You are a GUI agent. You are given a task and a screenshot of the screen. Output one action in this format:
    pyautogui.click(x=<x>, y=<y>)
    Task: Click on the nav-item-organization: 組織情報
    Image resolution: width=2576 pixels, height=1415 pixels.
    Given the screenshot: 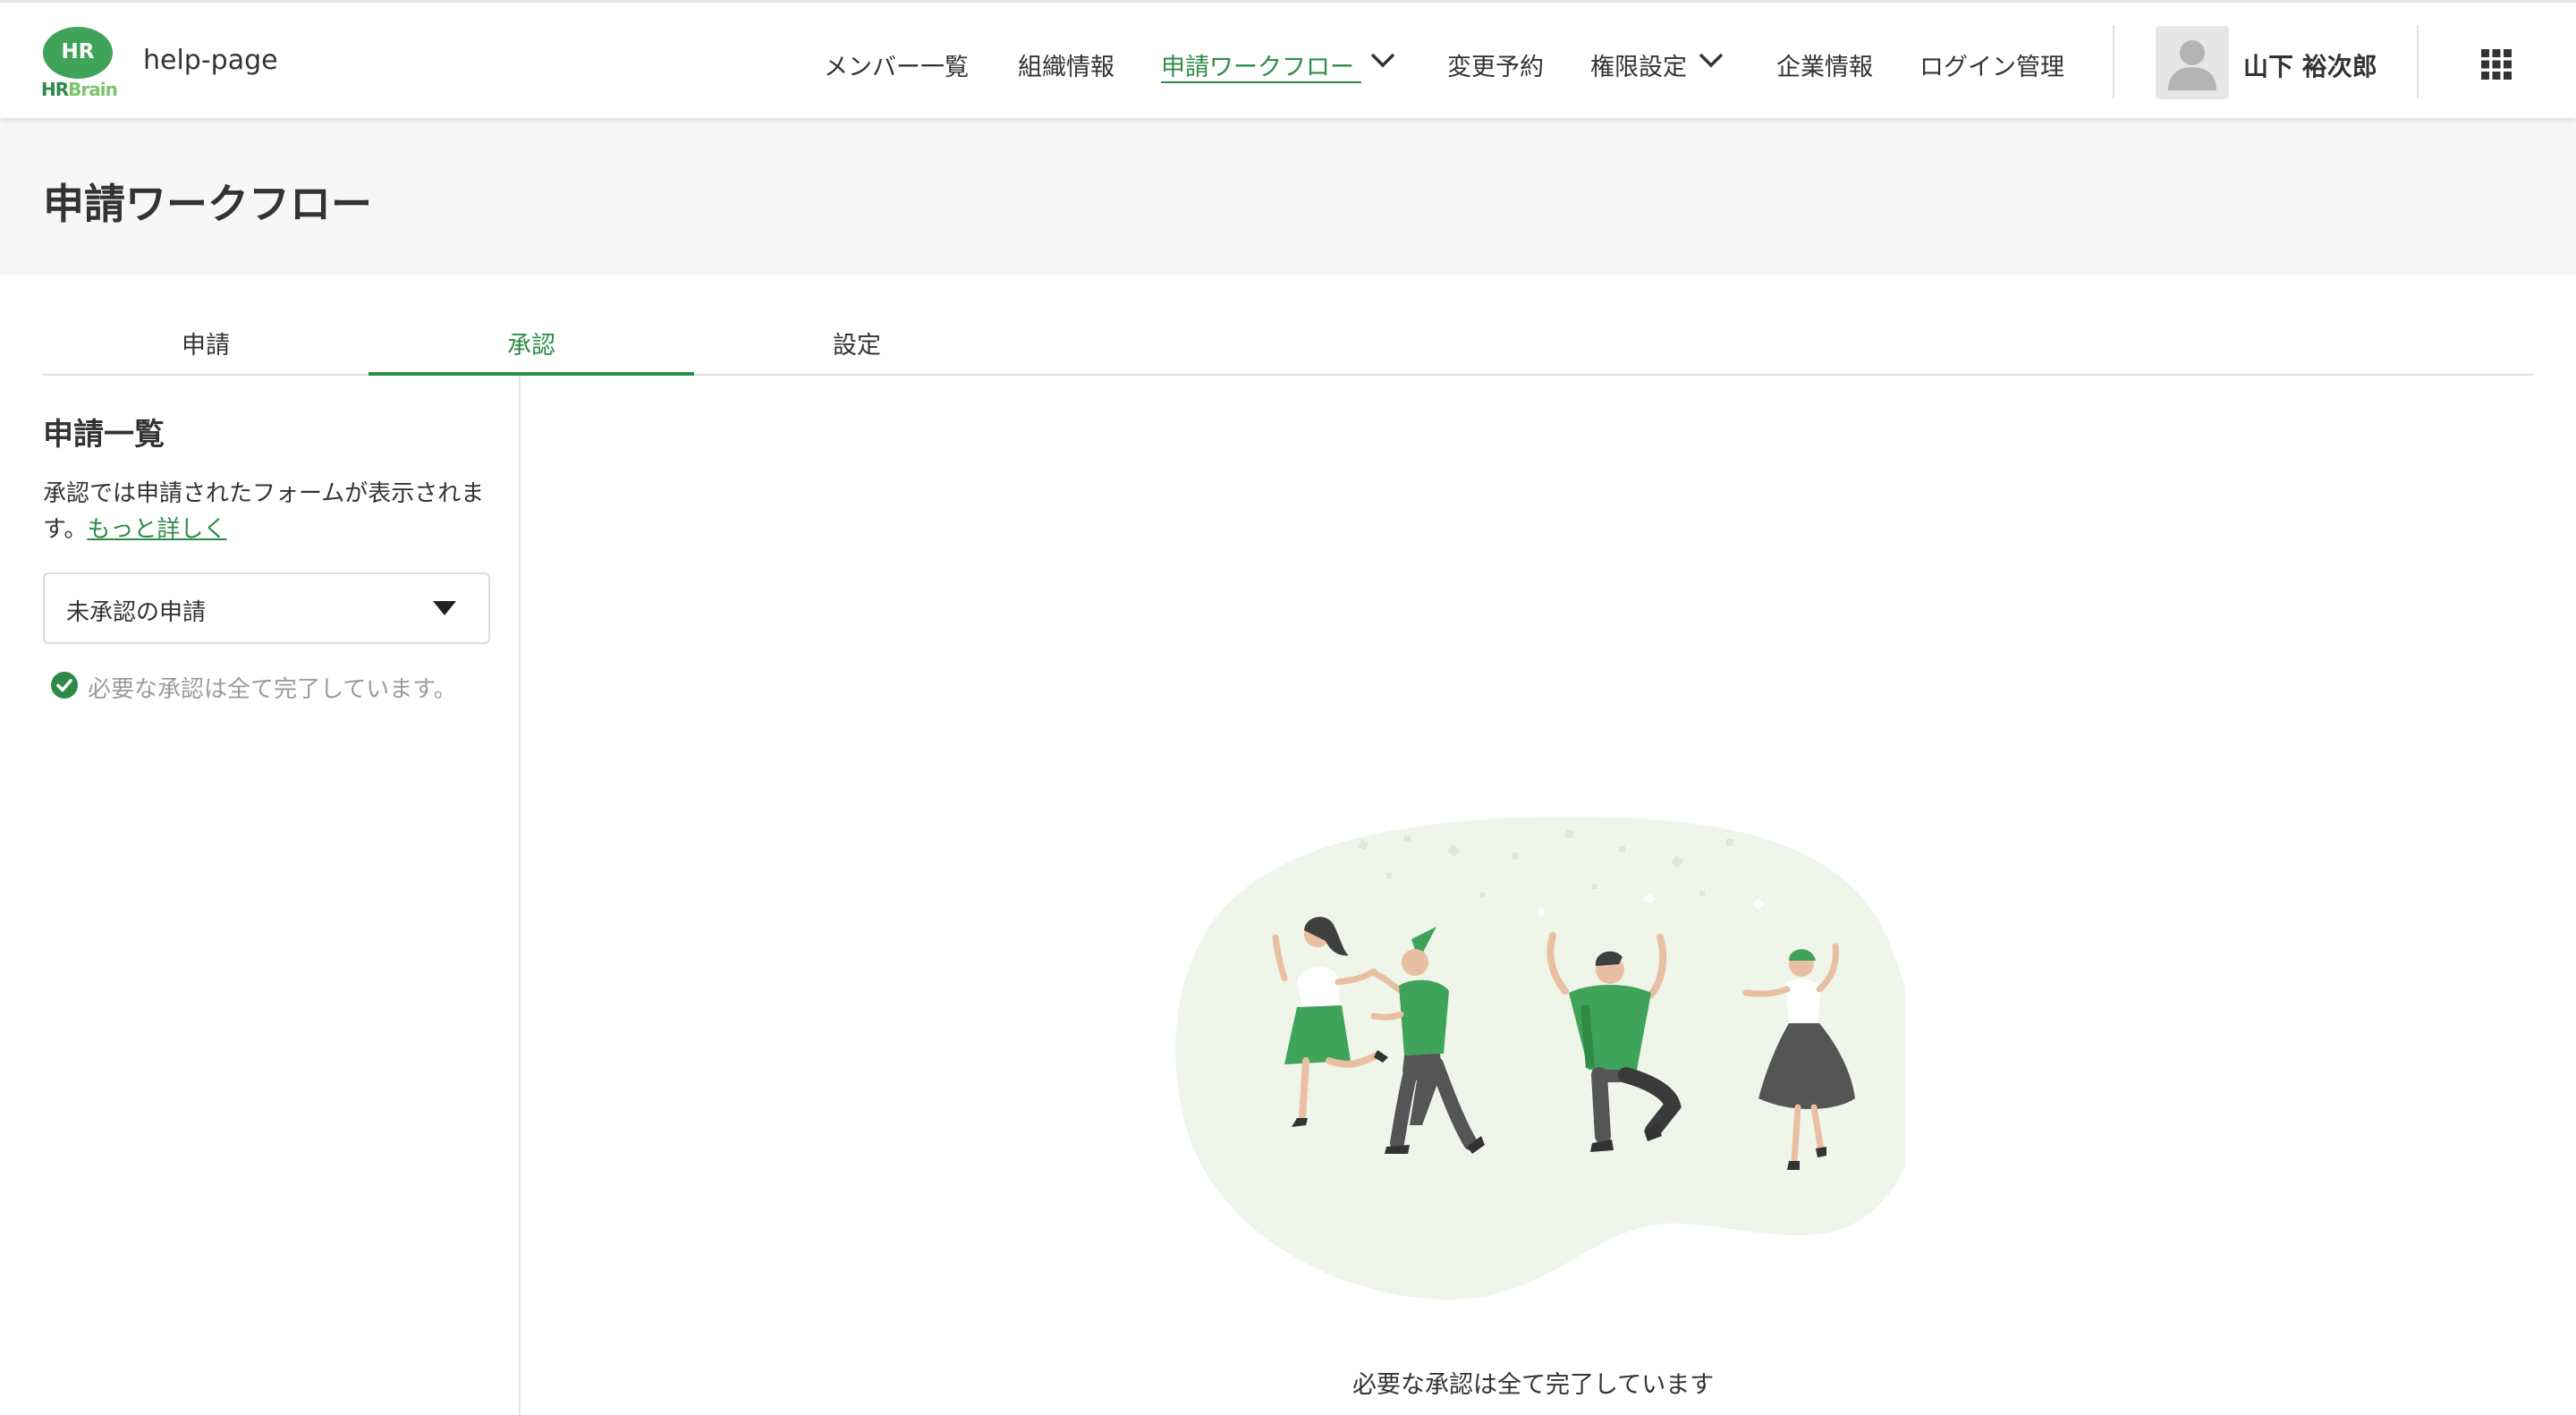 What is the action you would take?
    pyautogui.click(x=1066, y=64)
    